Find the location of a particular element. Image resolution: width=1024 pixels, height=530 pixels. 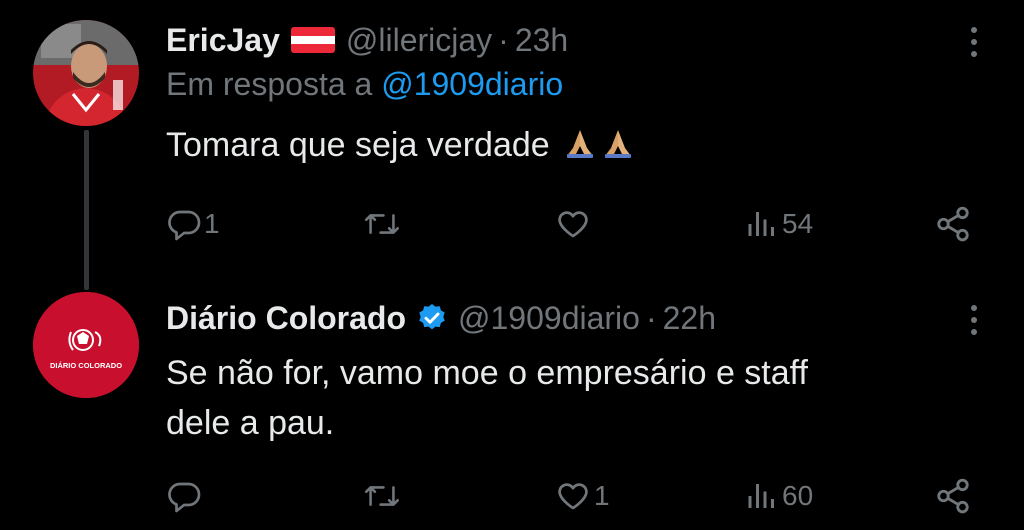

user-photo-icon is located at coordinates (86, 73).